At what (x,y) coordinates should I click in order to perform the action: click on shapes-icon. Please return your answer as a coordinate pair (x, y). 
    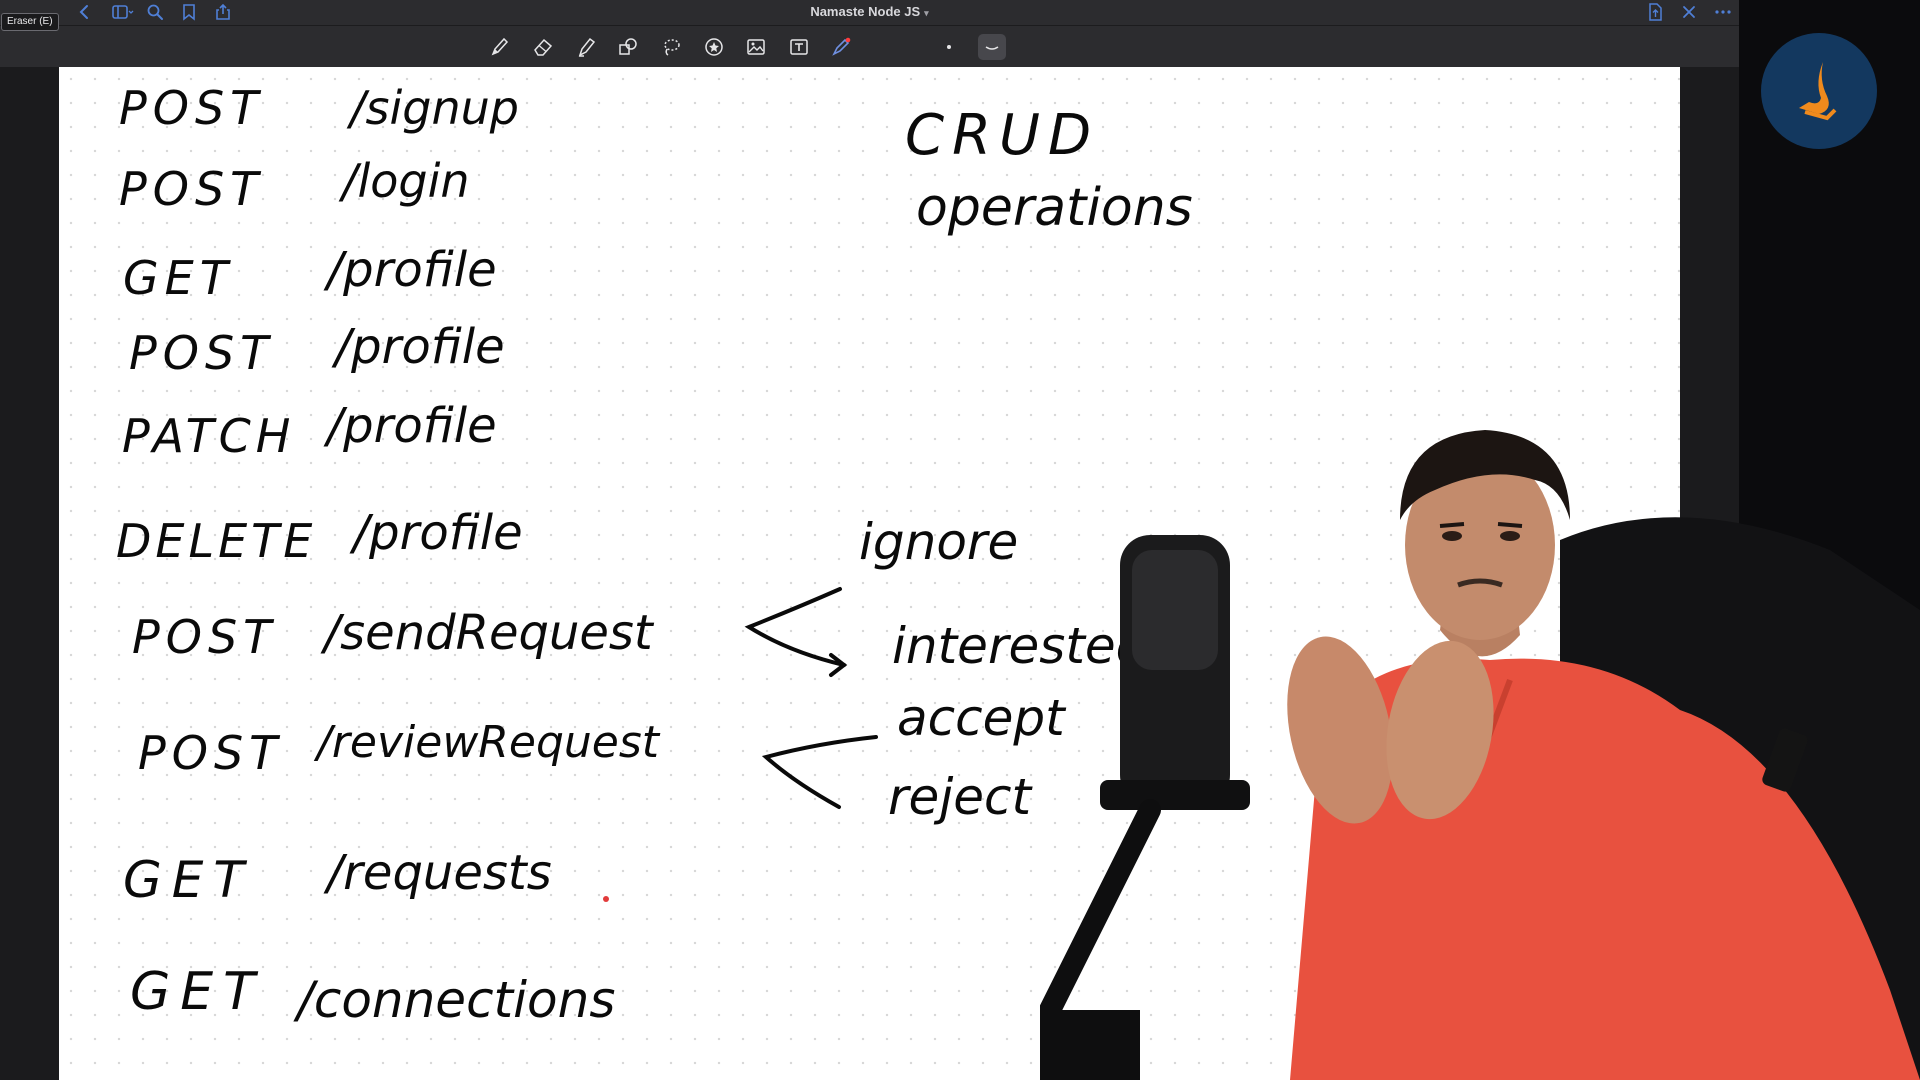
    Looking at the image, I should click on (628, 47).